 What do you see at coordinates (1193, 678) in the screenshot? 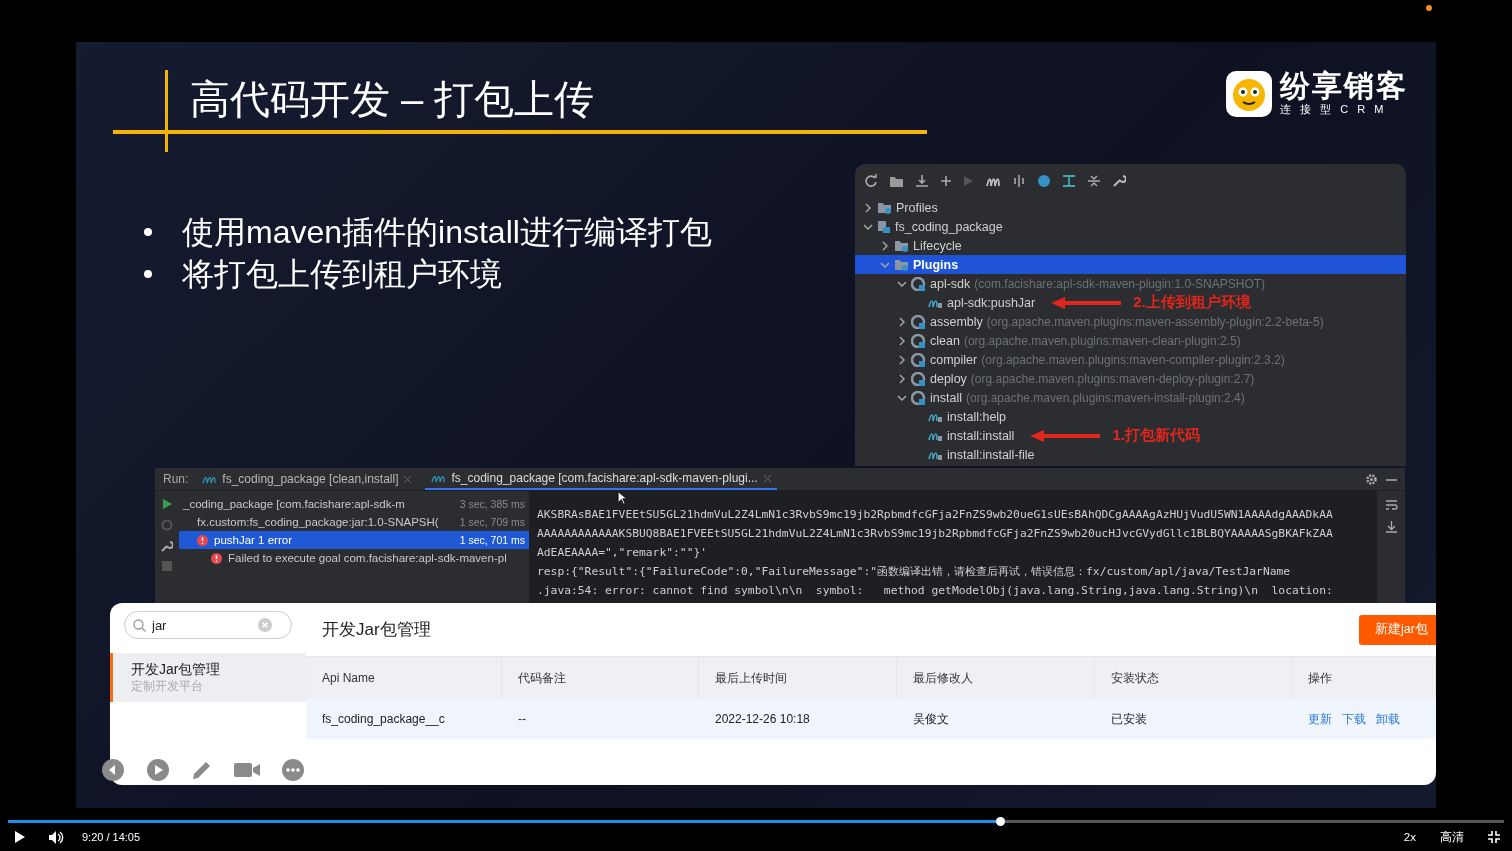
I see `column-header: 安装状态` at bounding box center [1193, 678].